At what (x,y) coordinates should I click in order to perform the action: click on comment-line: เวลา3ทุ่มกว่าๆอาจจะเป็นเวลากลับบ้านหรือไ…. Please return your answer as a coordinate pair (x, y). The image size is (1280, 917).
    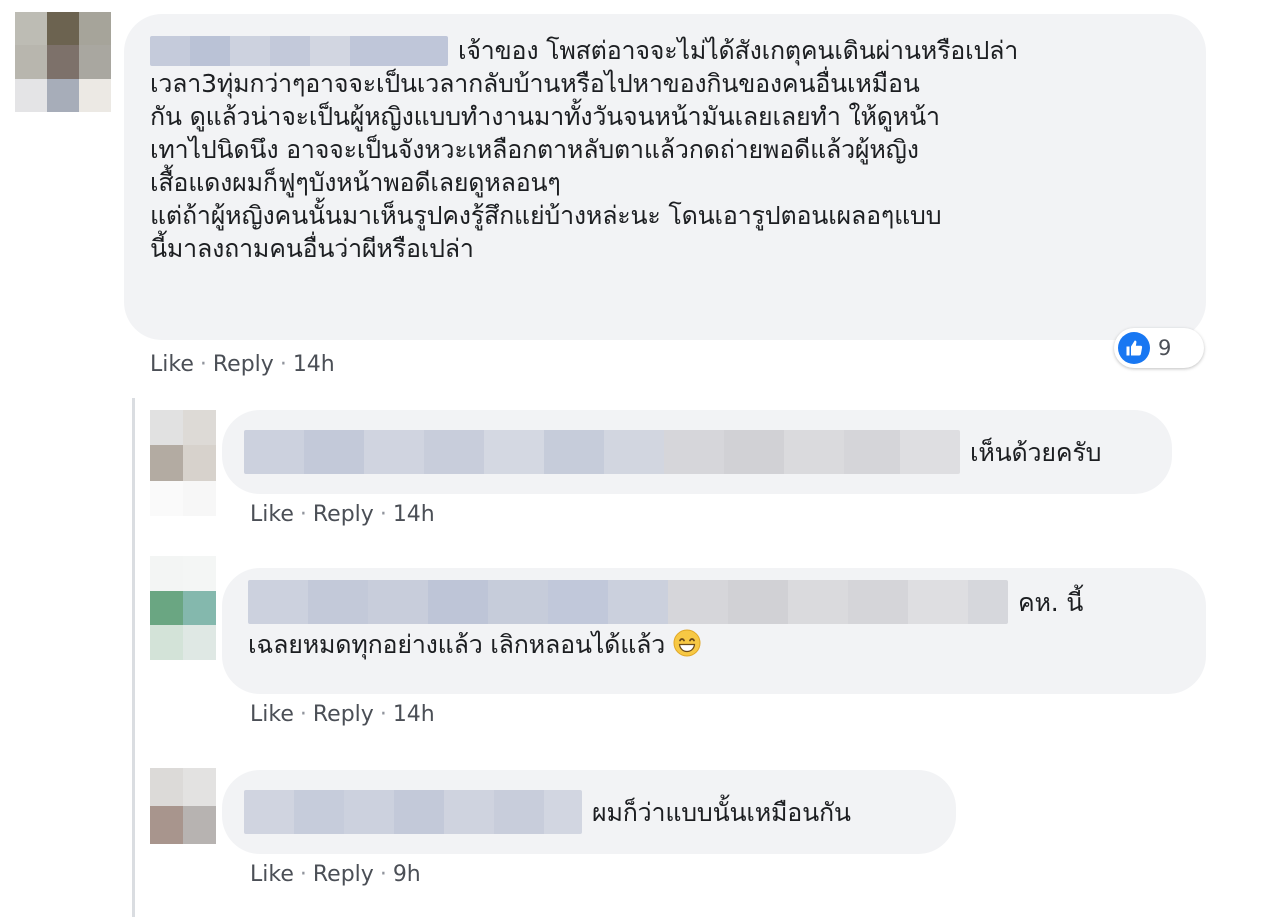
    Looking at the image, I should click on (535, 83).